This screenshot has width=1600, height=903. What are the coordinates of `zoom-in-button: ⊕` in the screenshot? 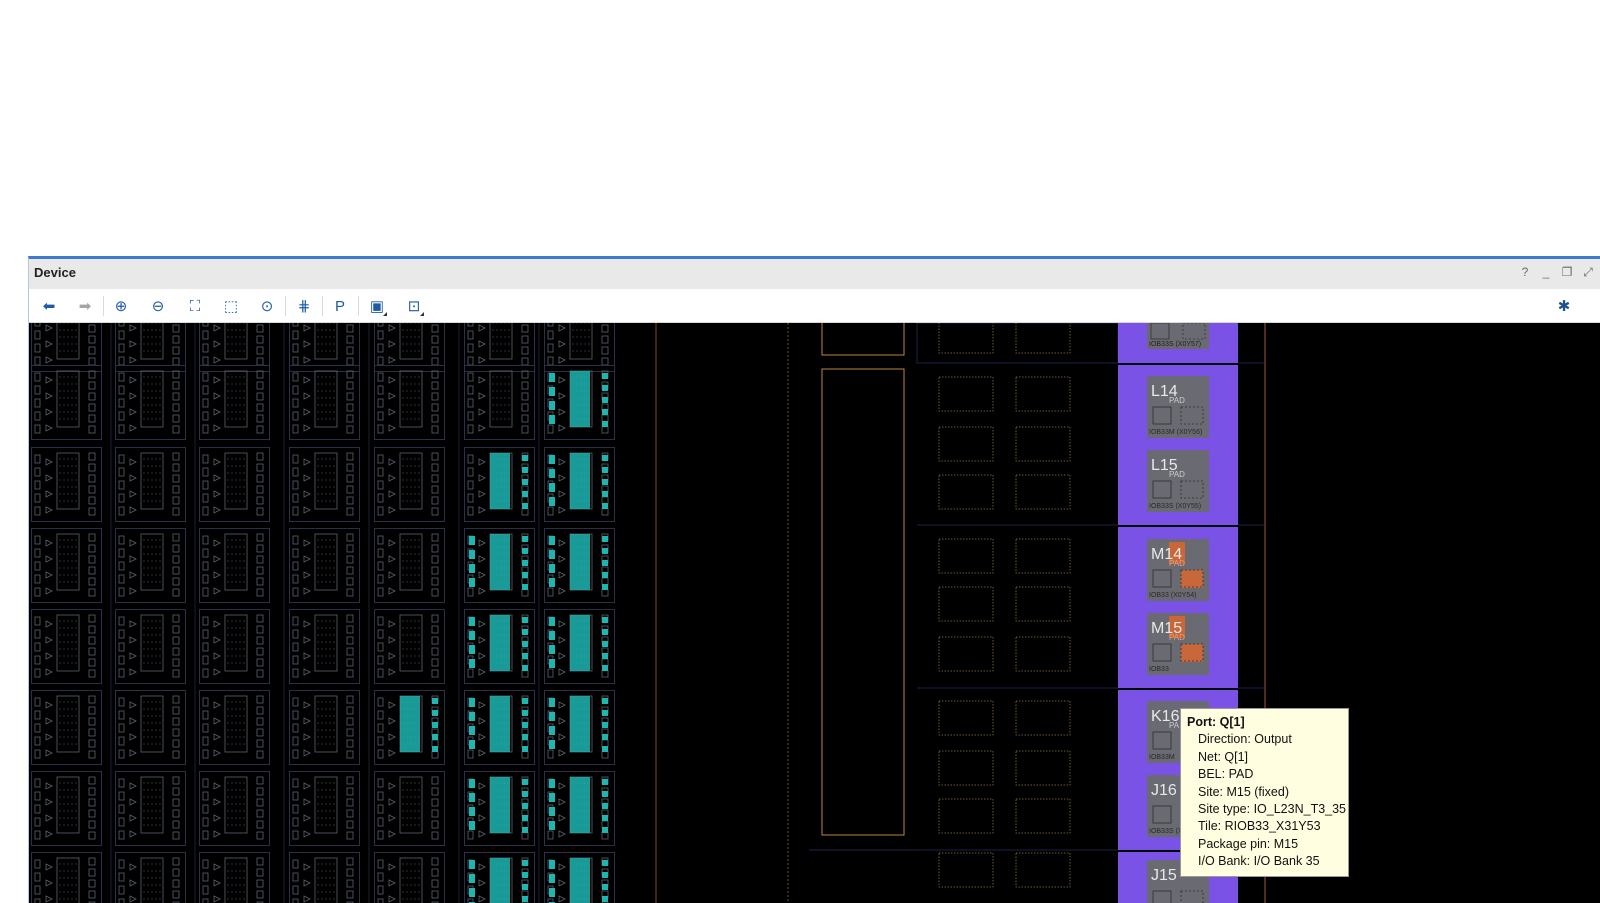 It's located at (121, 306).